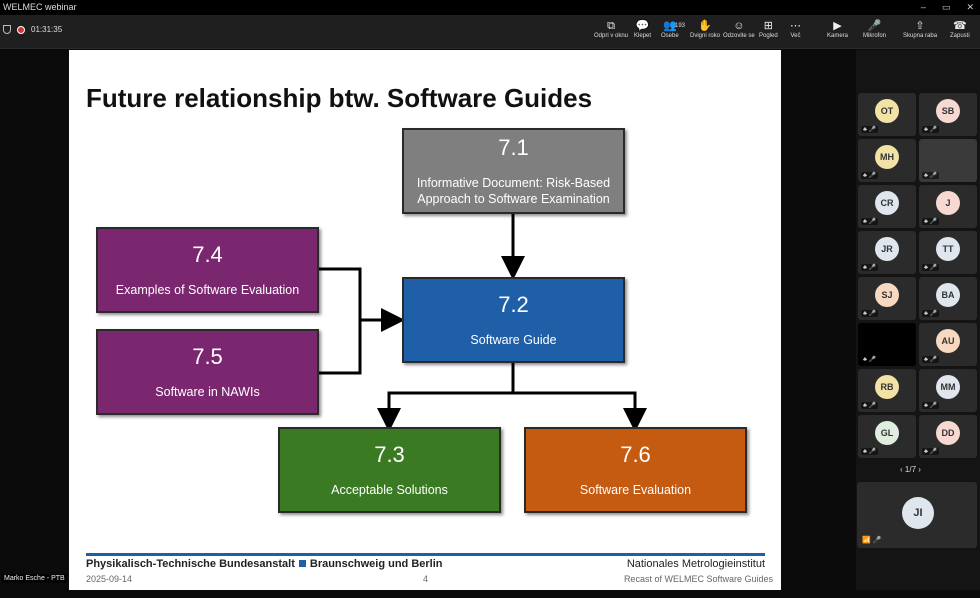  Describe the element at coordinates (190, 564) in the screenshot. I see `footer-org-name: Physikalisch-Technische Bundesanstalt` at that location.